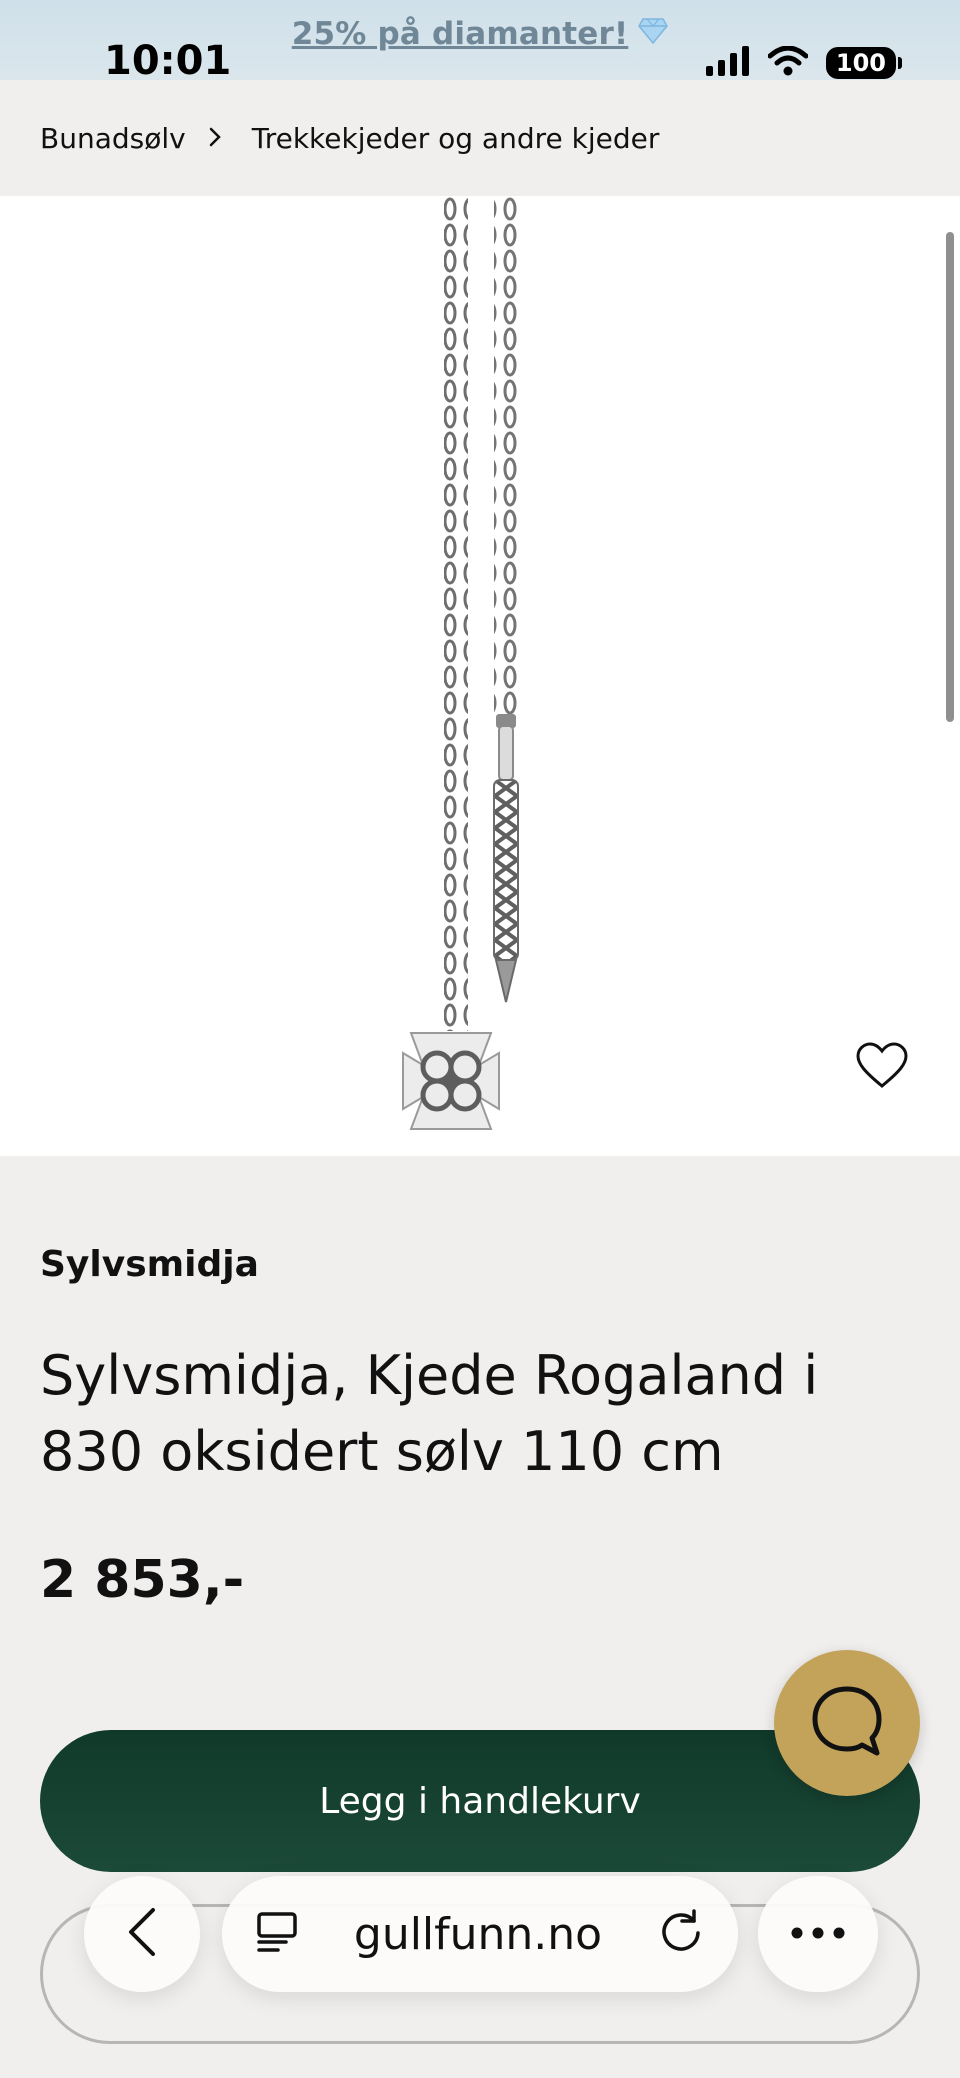 The width and height of the screenshot is (960, 2078). Describe the element at coordinates (727, 63) in the screenshot. I see `cellular-signal-icon` at that location.